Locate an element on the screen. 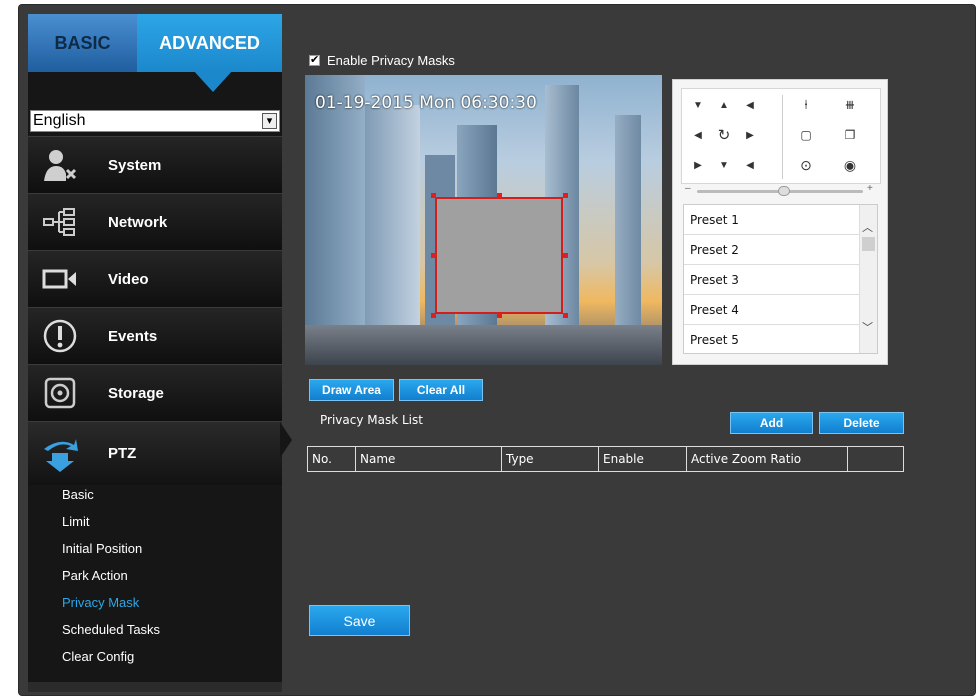  ptz-speed-slider: – + is located at coordinates (781, 189).